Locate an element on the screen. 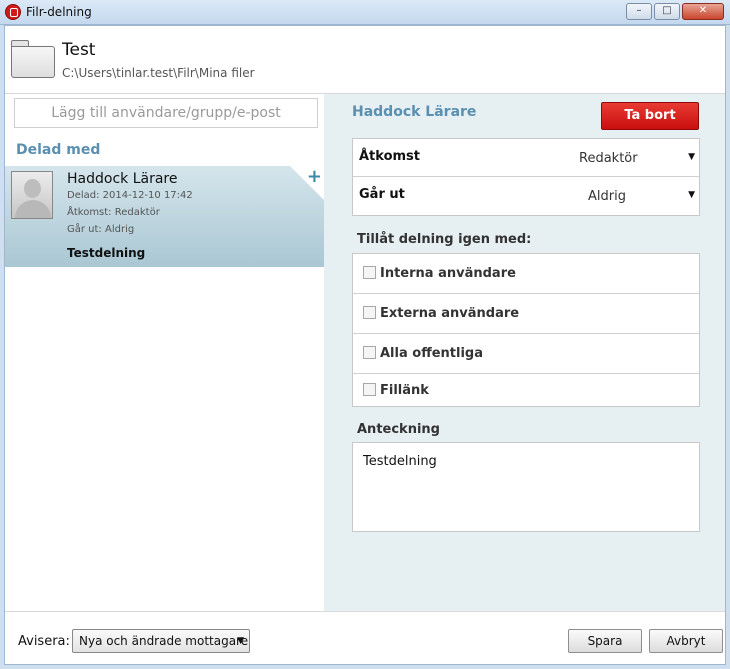  share-access: Åtkomst: Redaktör is located at coordinates (113, 212).